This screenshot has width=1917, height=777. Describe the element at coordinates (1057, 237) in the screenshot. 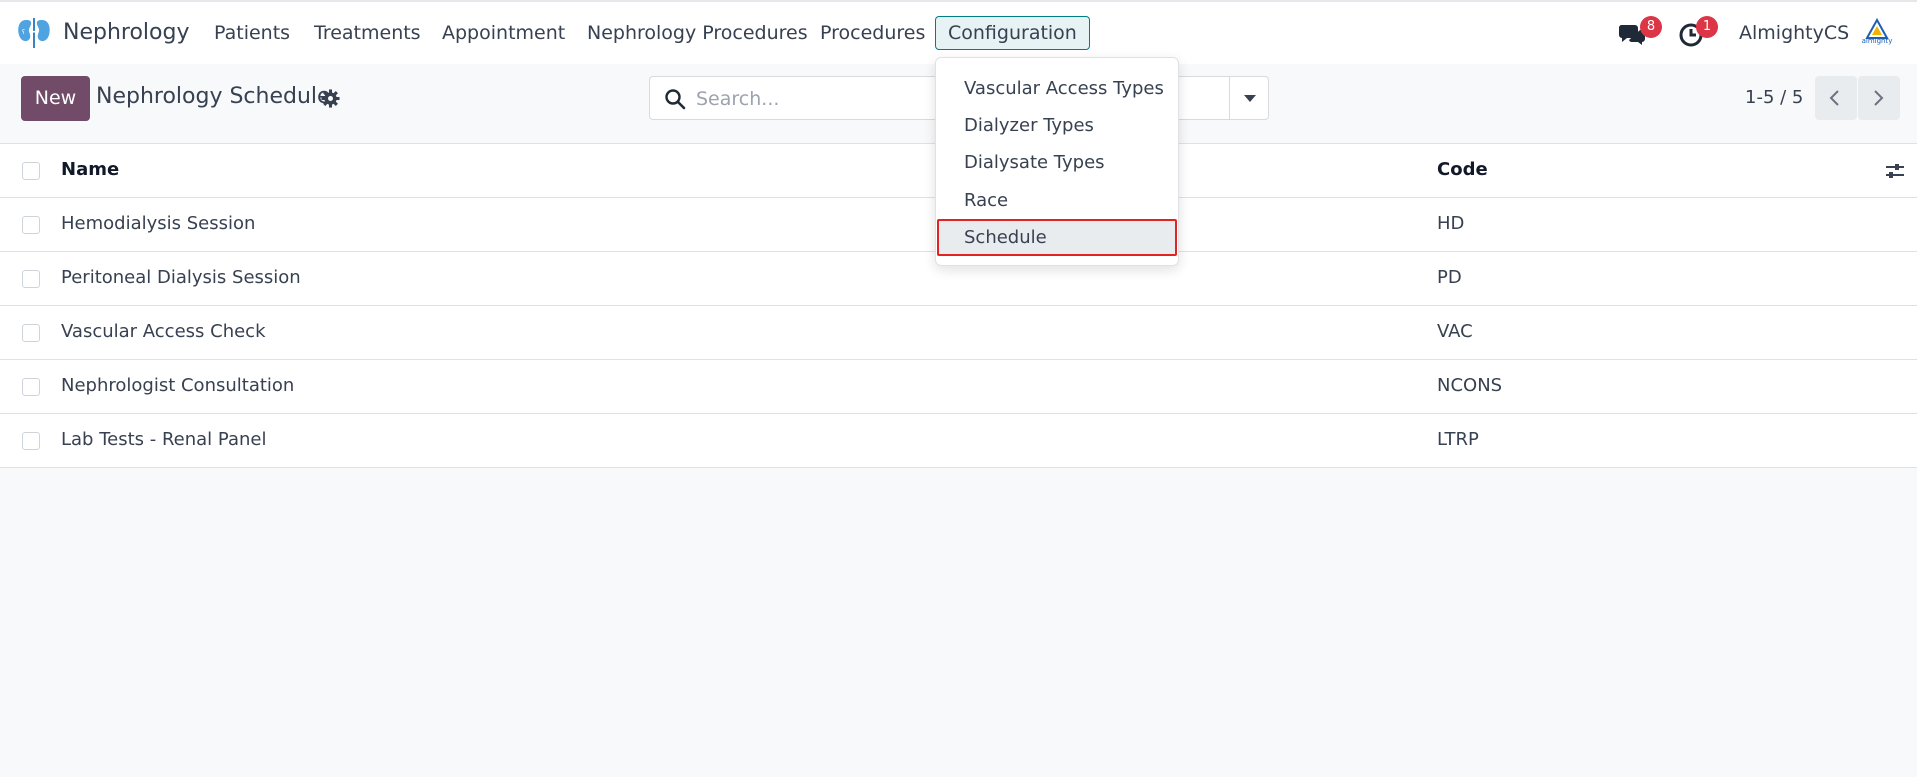

I see `menu-item-schedule: Schedule` at that location.